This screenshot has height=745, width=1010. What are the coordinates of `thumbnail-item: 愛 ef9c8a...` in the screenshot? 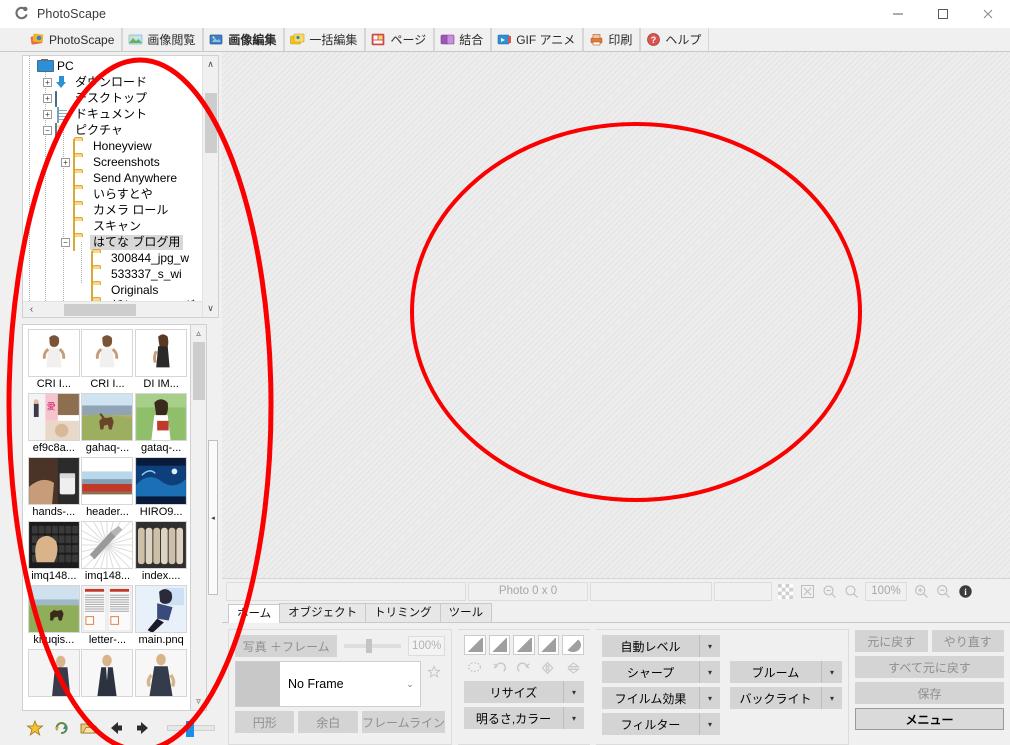 It's located at (53, 424).